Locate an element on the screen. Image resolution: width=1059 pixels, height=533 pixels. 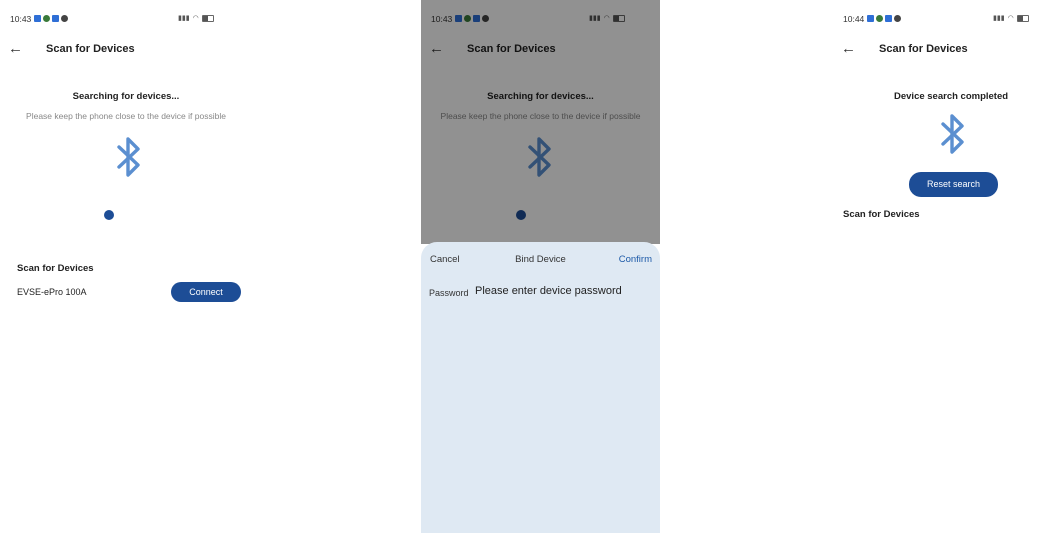
confirm-button: Confirm is located at coordinates (635, 259).